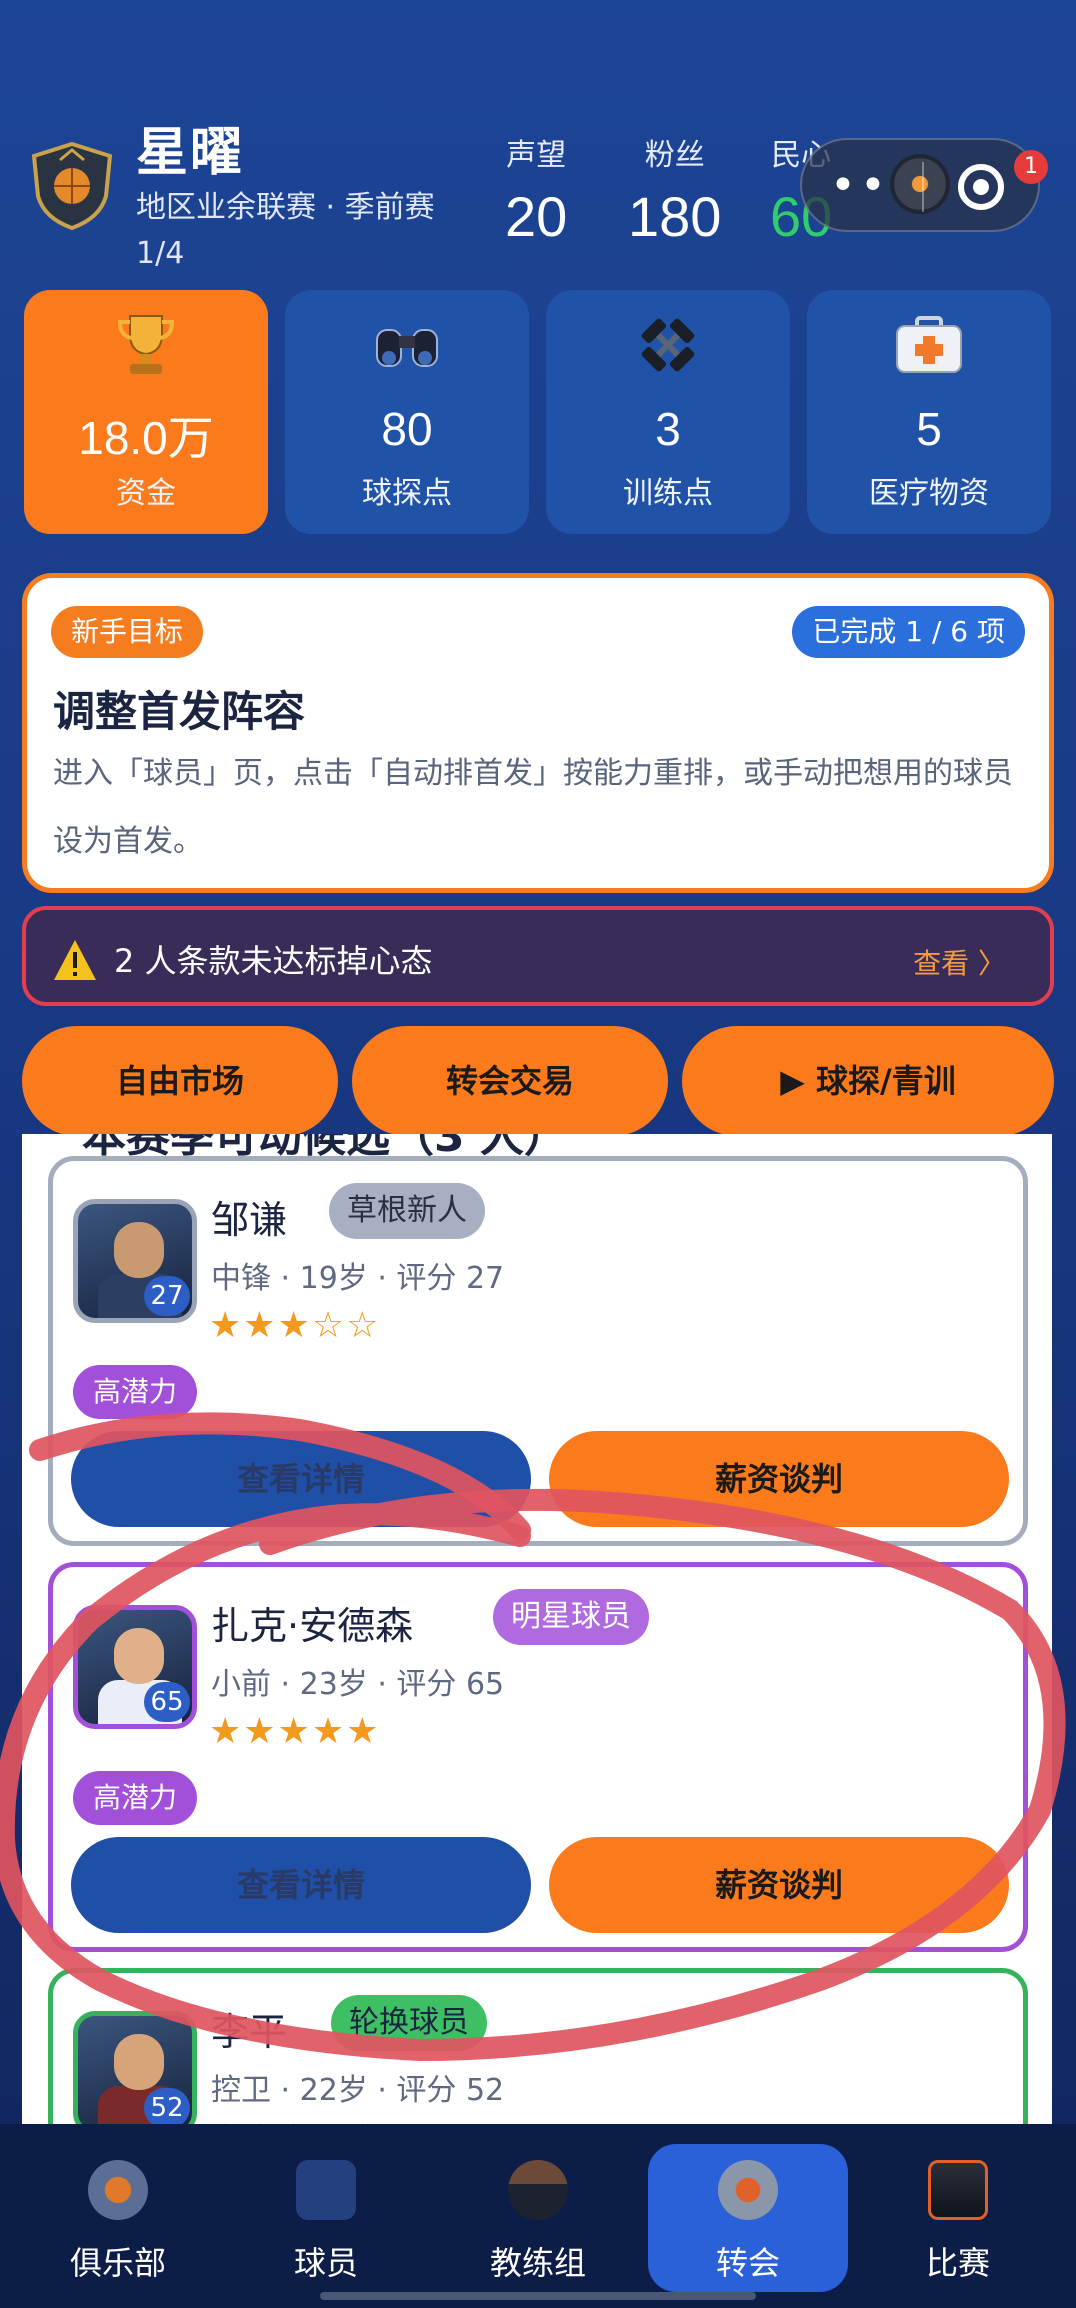 This screenshot has height=2308, width=1076. I want to click on player-rating: 评分 65, so click(450, 1684).